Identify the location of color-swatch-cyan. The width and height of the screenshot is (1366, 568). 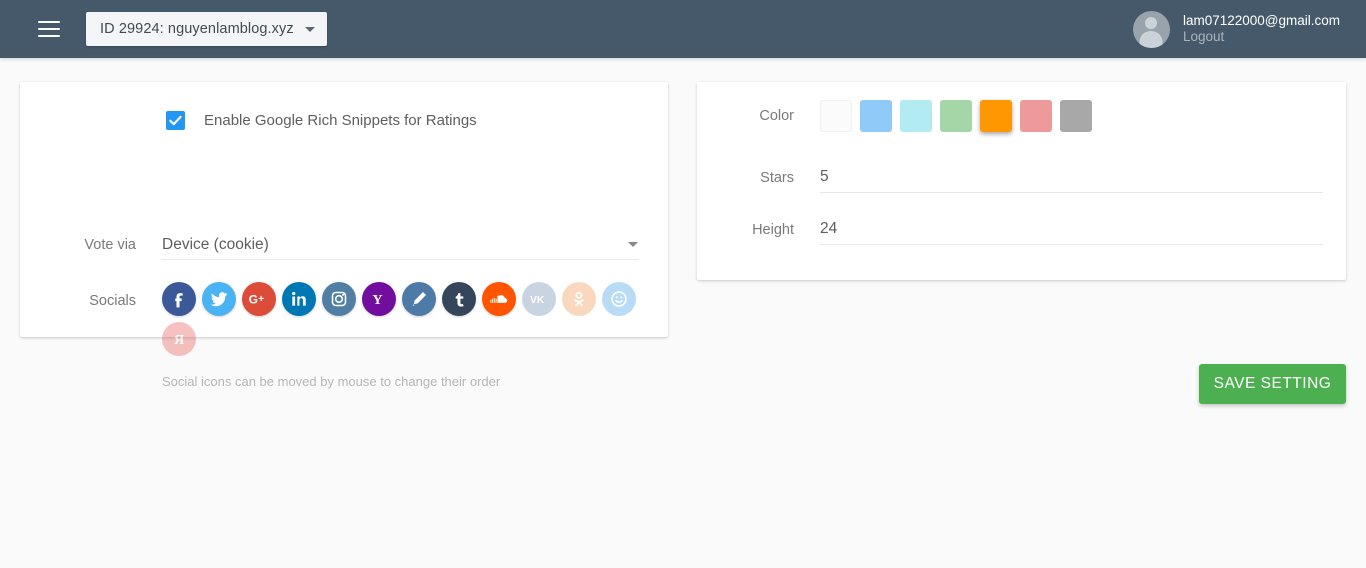
(916, 116).